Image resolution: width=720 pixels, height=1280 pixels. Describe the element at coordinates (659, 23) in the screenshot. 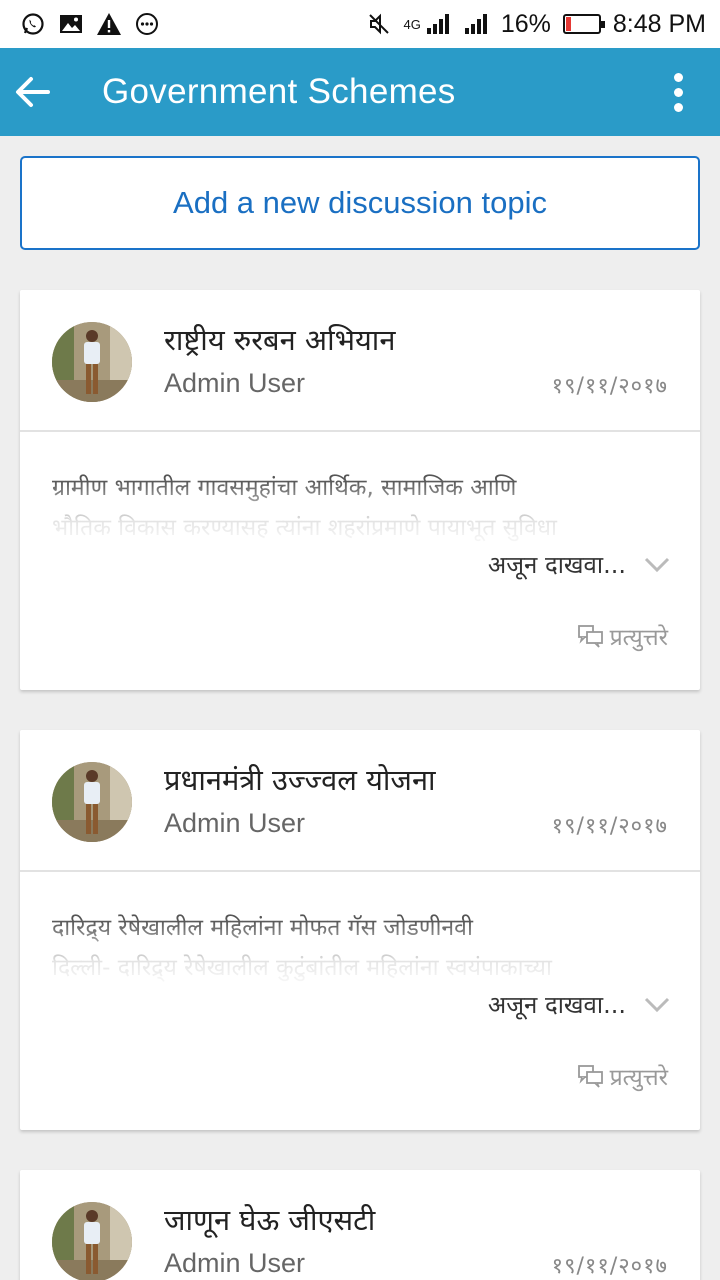

I see `clock: 8:48 PM` at that location.